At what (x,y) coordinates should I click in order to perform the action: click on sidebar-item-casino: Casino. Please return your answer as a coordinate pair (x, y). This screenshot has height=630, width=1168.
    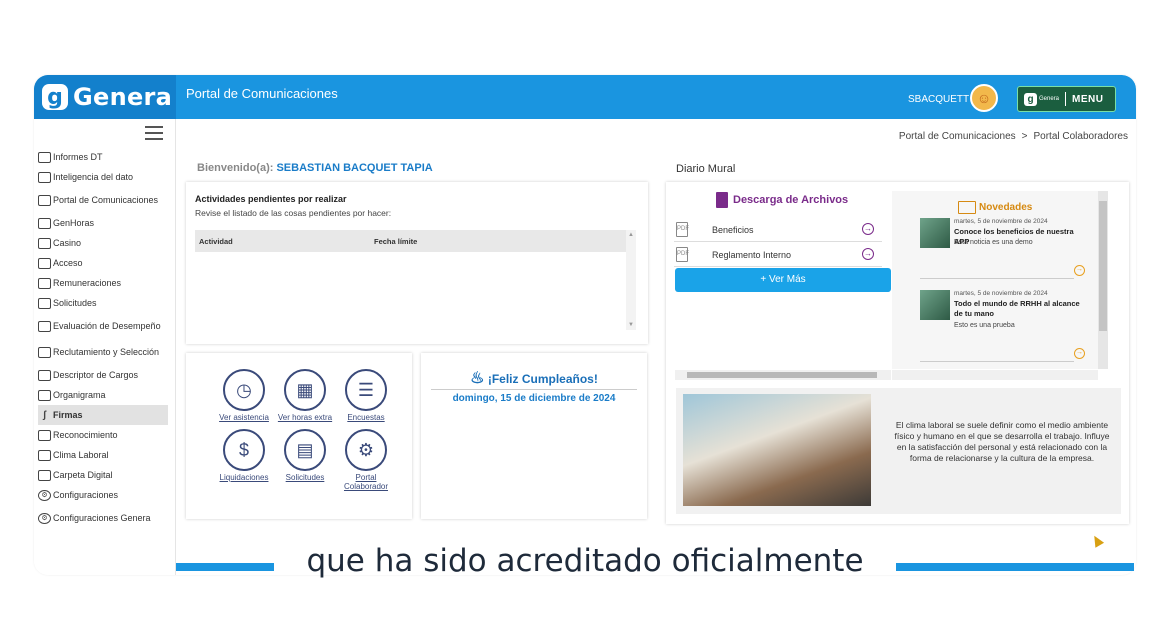
    Looking at the image, I should click on (103, 243).